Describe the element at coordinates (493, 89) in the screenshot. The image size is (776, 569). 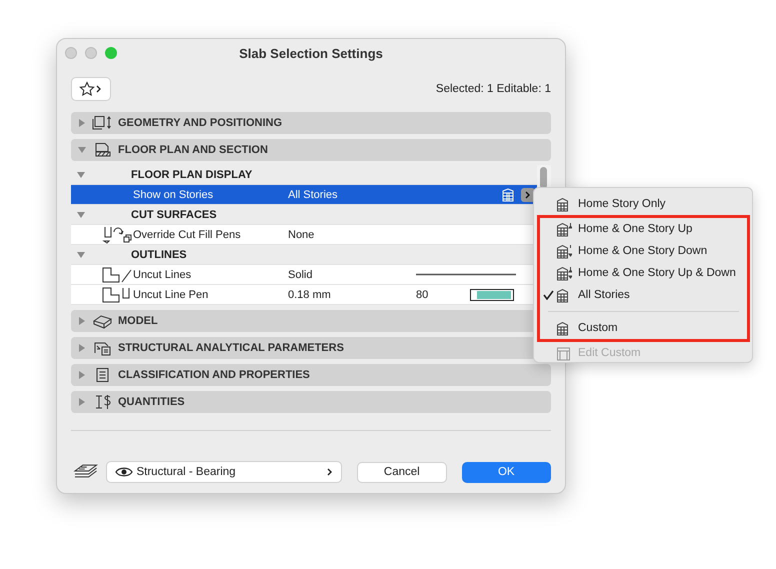
I see `selection-info: Selected: 1 Editable: 1` at that location.